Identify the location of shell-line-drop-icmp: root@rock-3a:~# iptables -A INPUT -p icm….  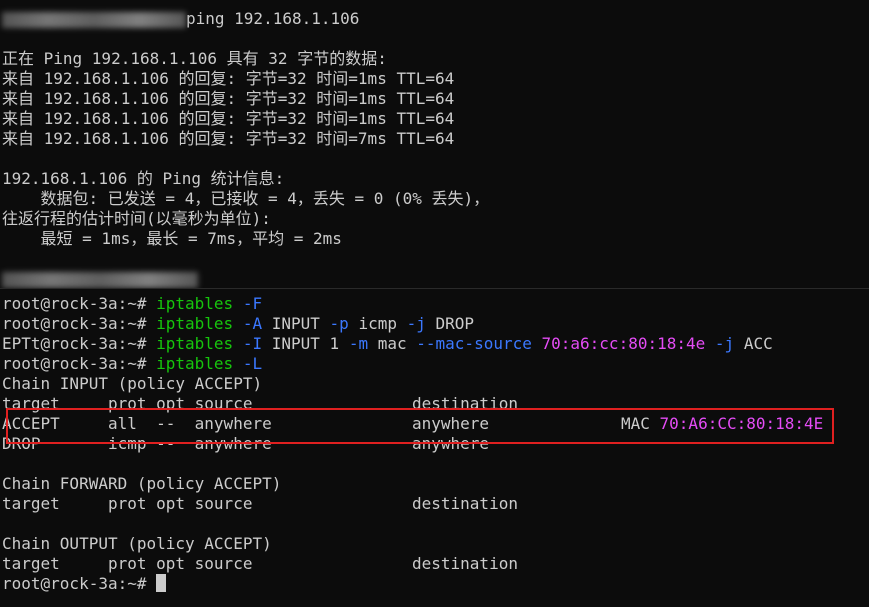
(238, 324).